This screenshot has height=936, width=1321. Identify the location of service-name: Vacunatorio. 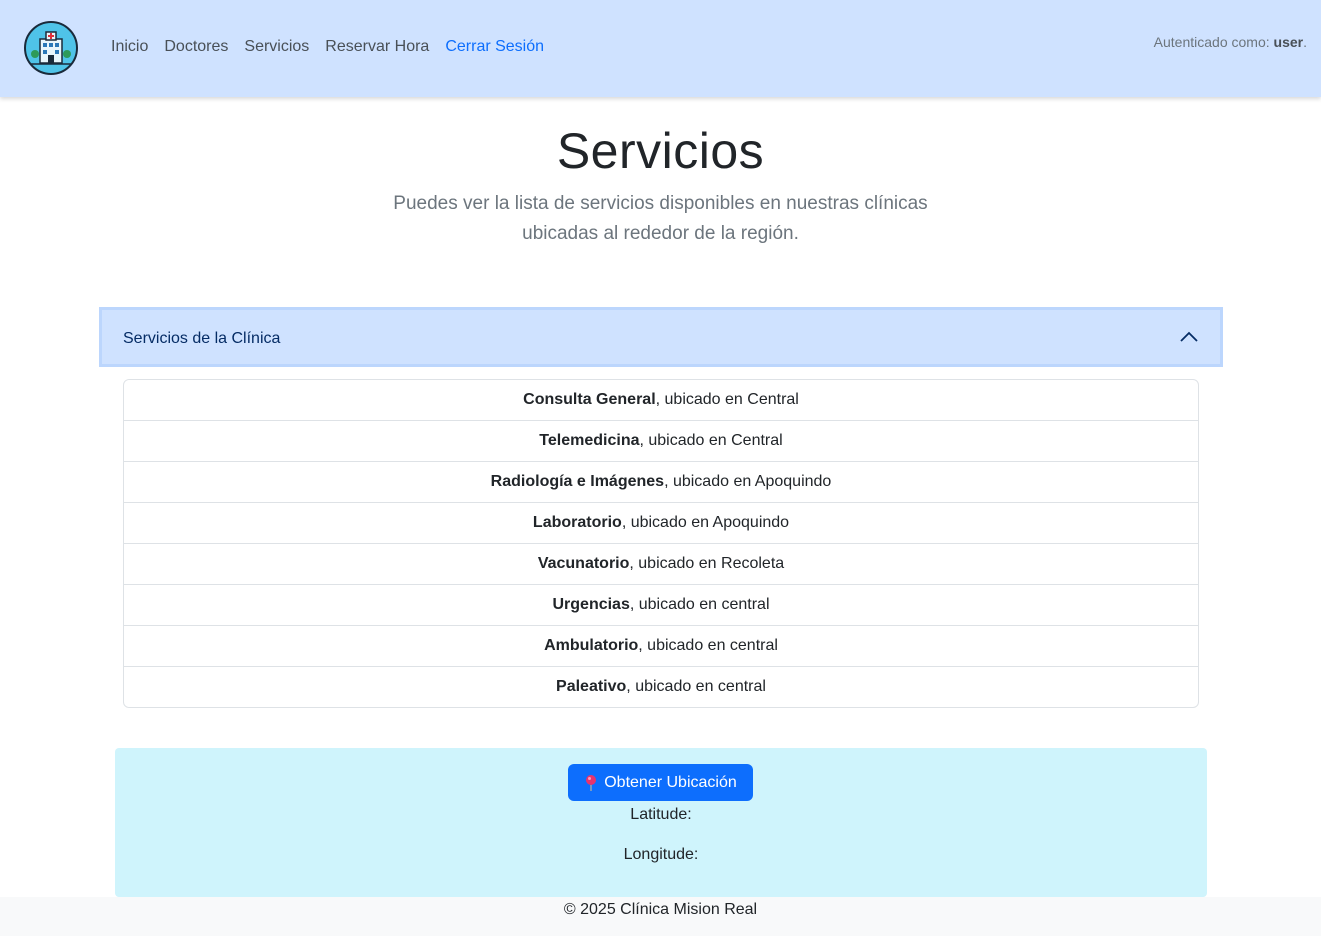
(583, 563).